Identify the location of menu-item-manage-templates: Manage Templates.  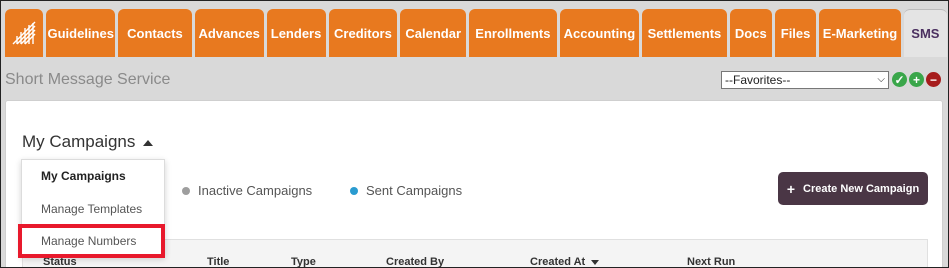
(94, 209).